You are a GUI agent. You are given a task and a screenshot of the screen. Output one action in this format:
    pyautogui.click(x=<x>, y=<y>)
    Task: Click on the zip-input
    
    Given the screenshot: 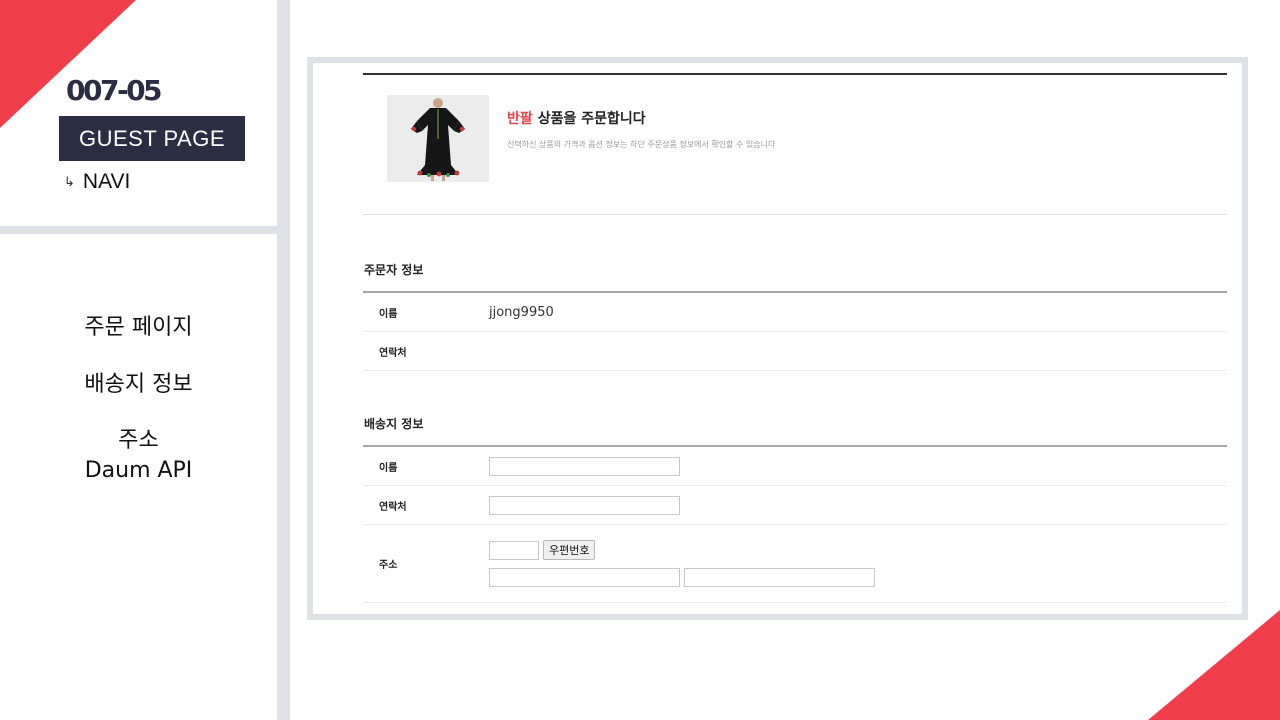 What is the action you would take?
    pyautogui.click(x=514, y=550)
    